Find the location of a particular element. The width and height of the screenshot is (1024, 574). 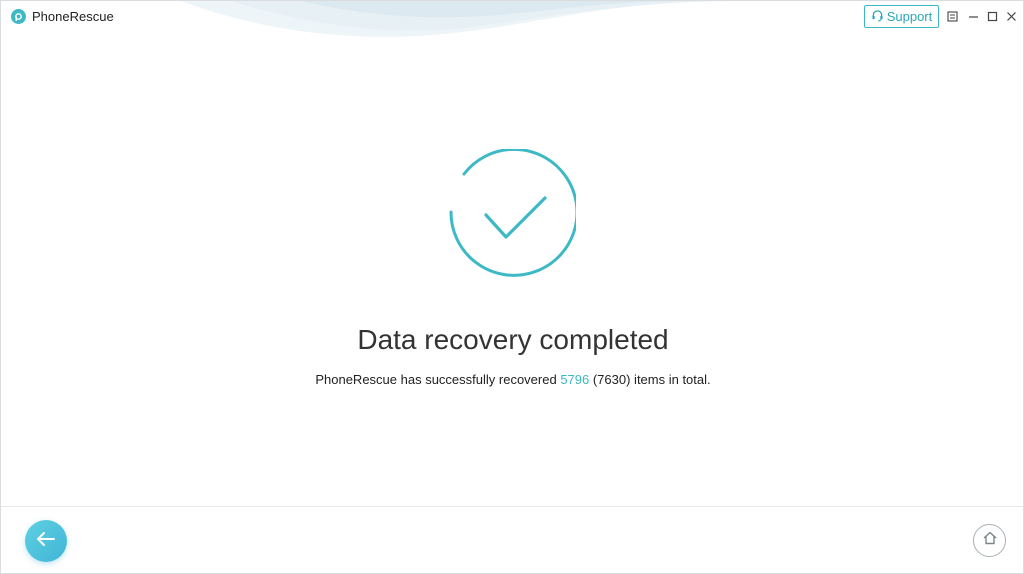

menu-icon is located at coordinates (952, 16).